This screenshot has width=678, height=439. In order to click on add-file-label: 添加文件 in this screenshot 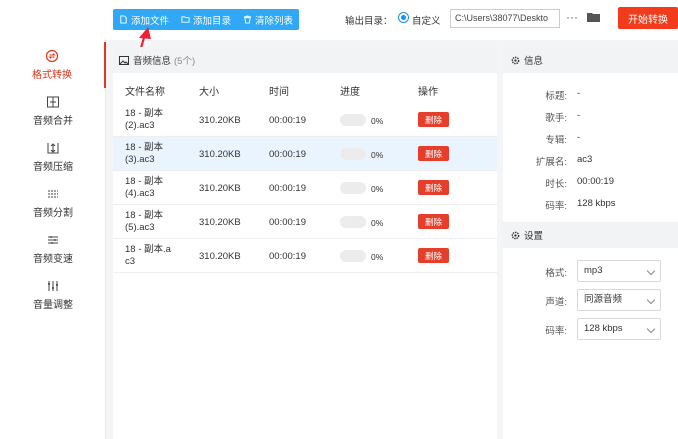, I will do `click(150, 20)`.